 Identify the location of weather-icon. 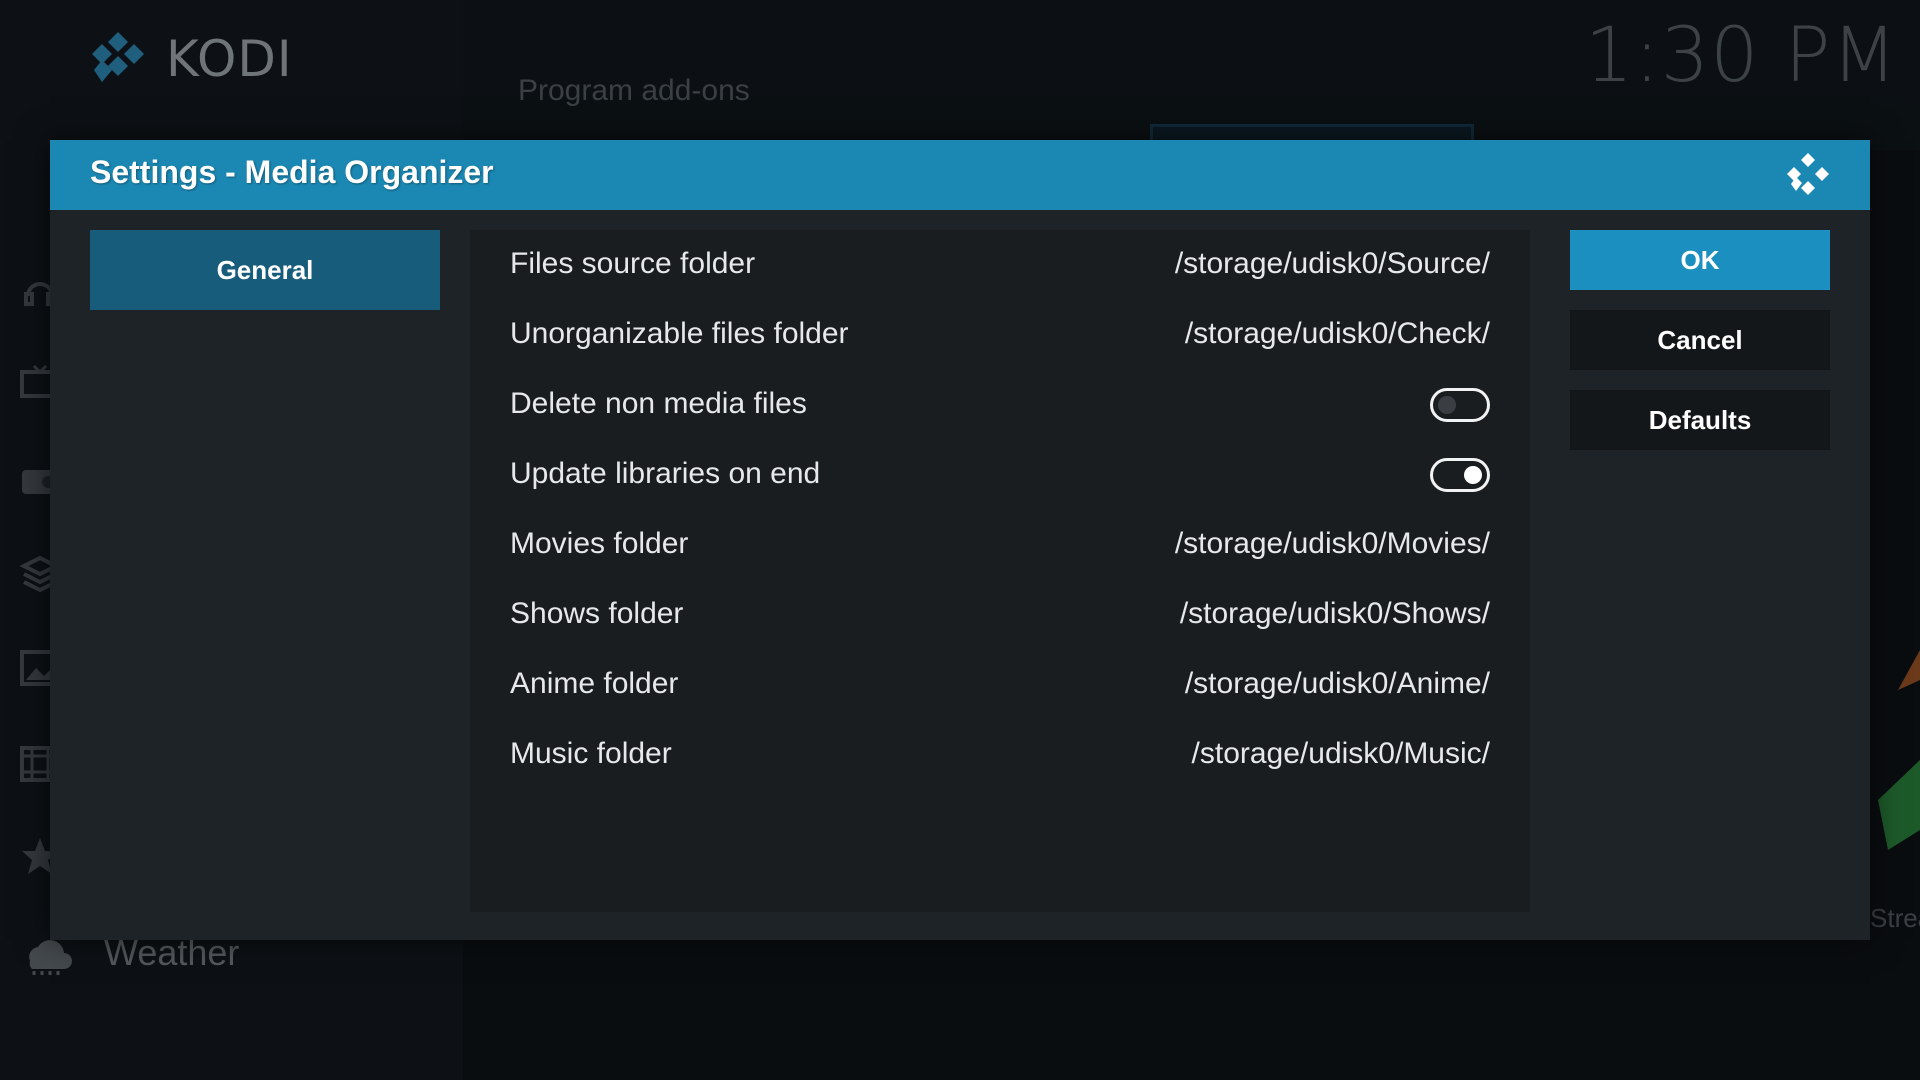
(50, 957).